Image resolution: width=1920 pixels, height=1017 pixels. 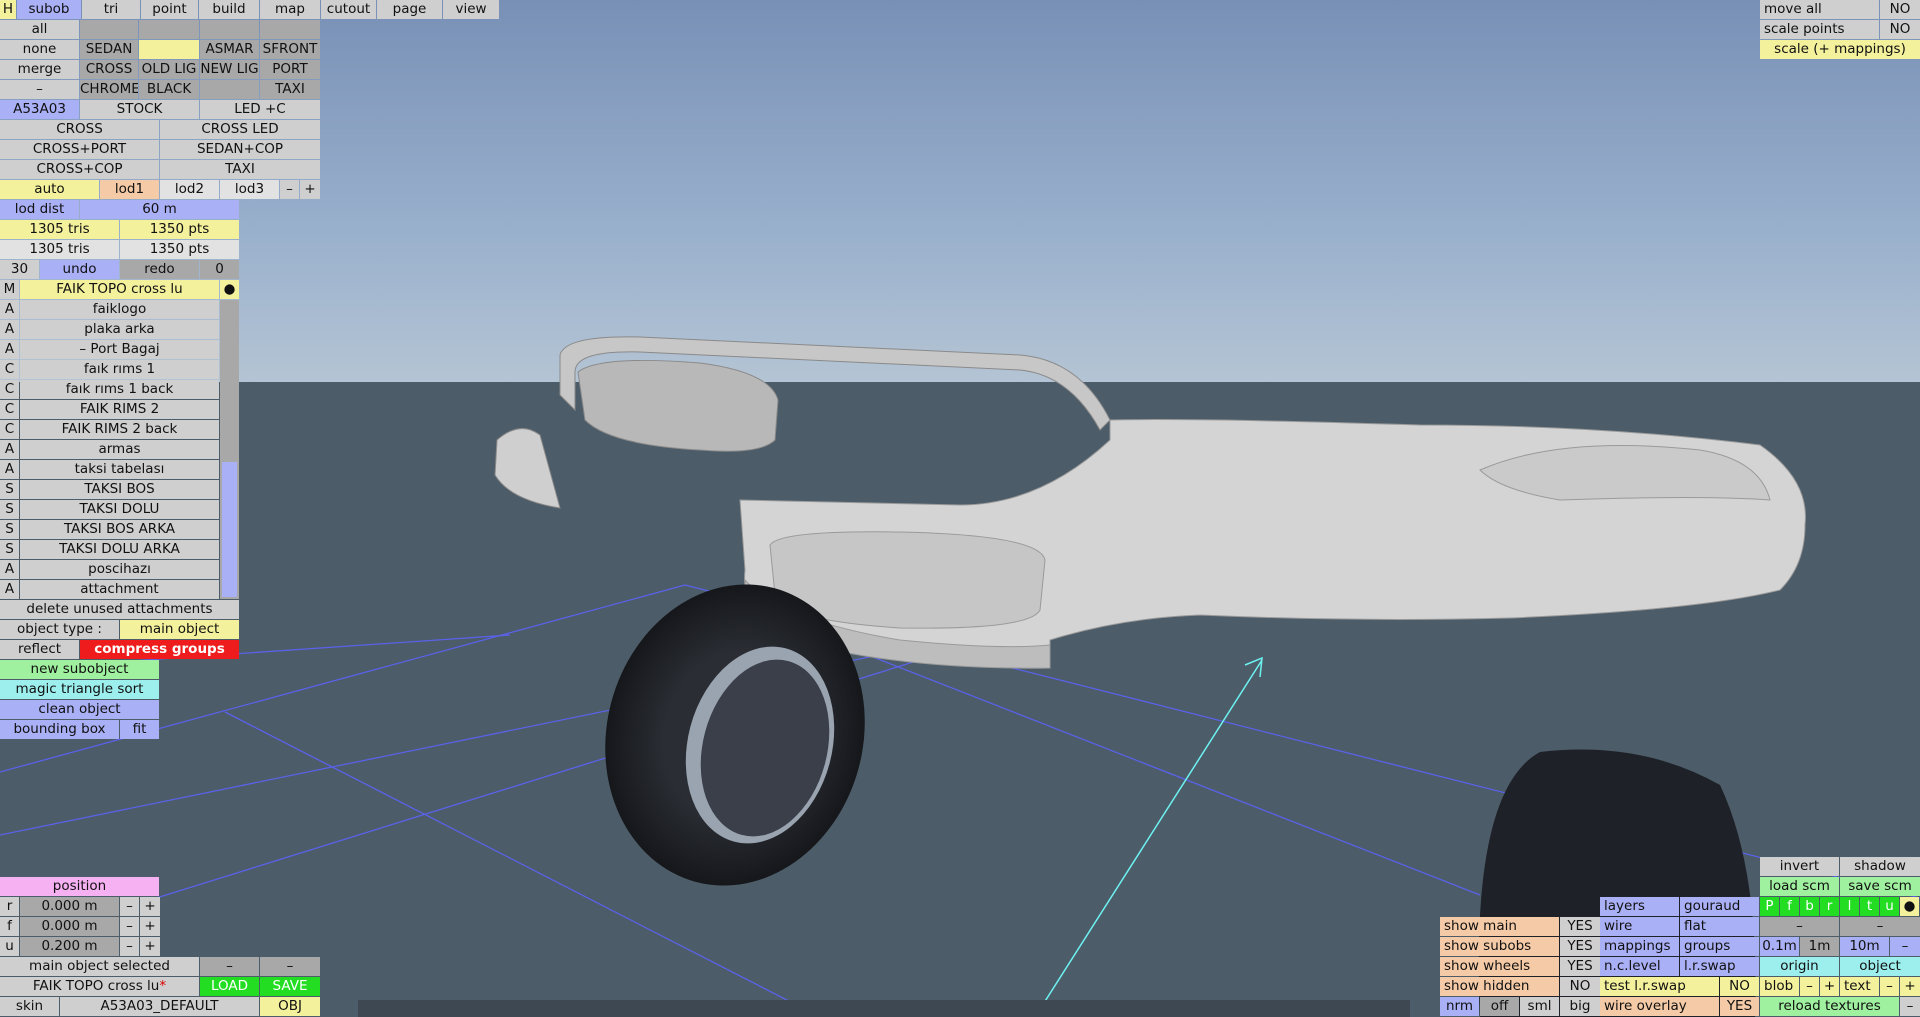 What do you see at coordinates (169, 9) in the screenshot?
I see `tab-point: point` at bounding box center [169, 9].